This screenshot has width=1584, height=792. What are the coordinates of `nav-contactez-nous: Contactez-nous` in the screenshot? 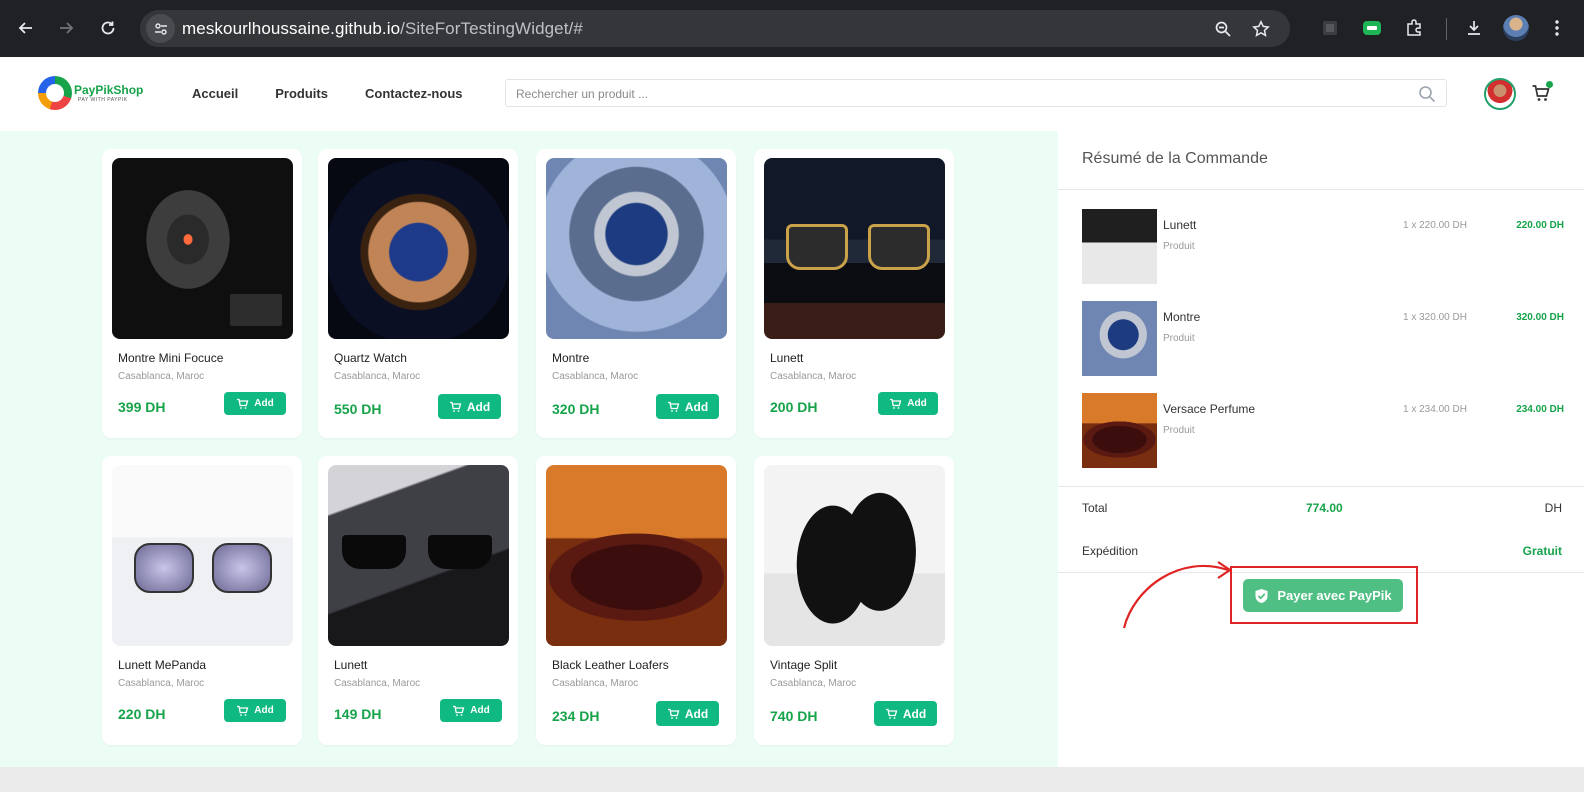 It's located at (414, 93).